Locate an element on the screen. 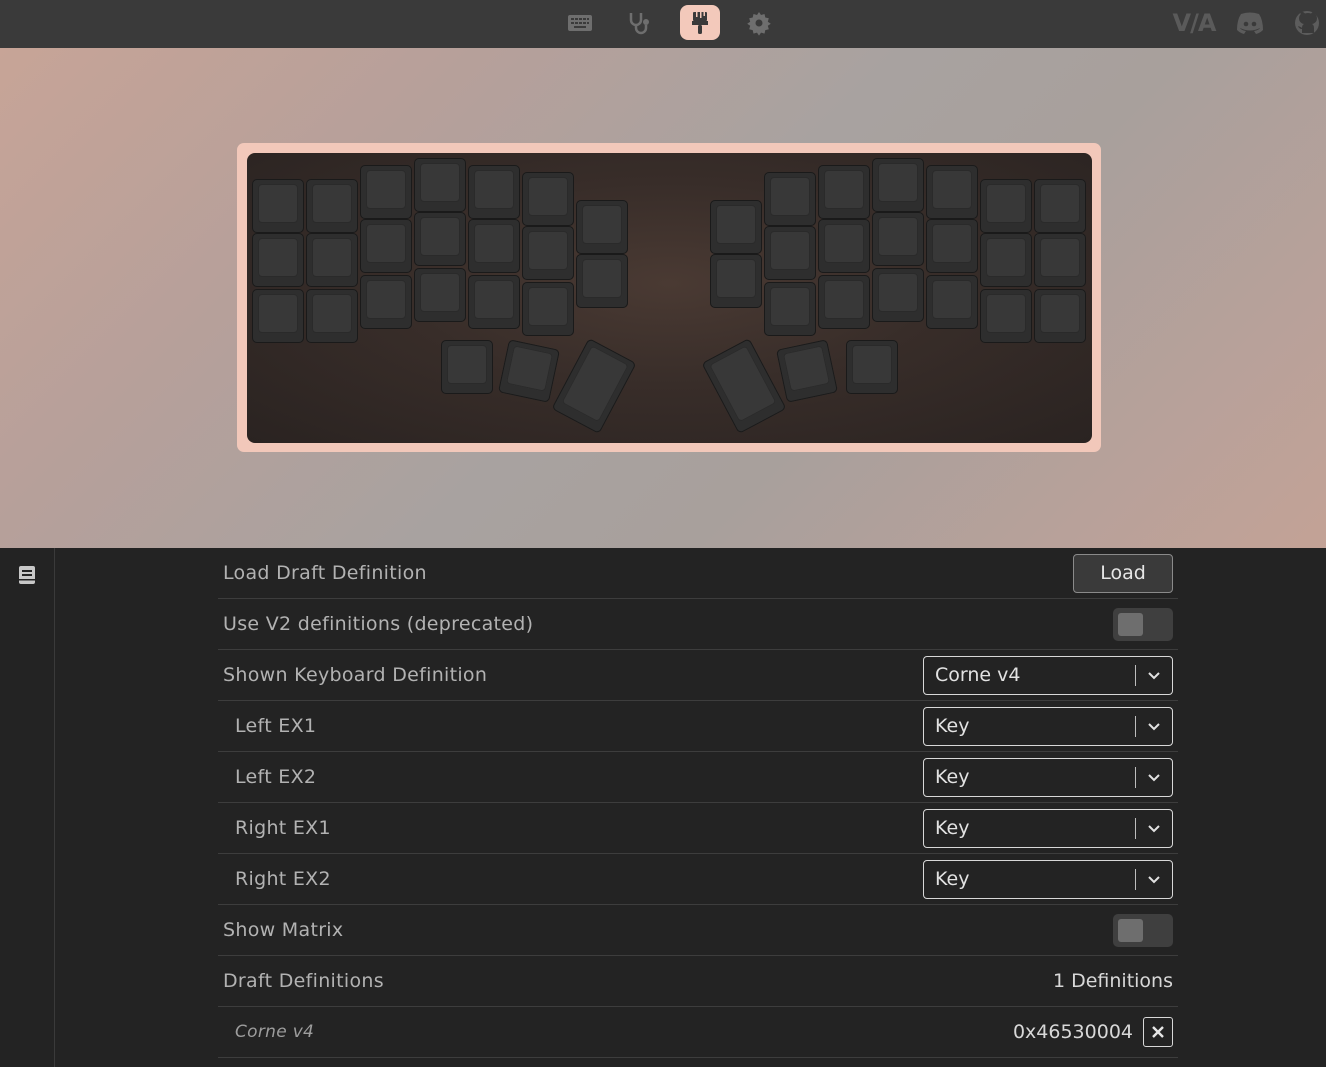 The height and width of the screenshot is (1067, 1326). paintbrush-icon is located at coordinates (700, 22).